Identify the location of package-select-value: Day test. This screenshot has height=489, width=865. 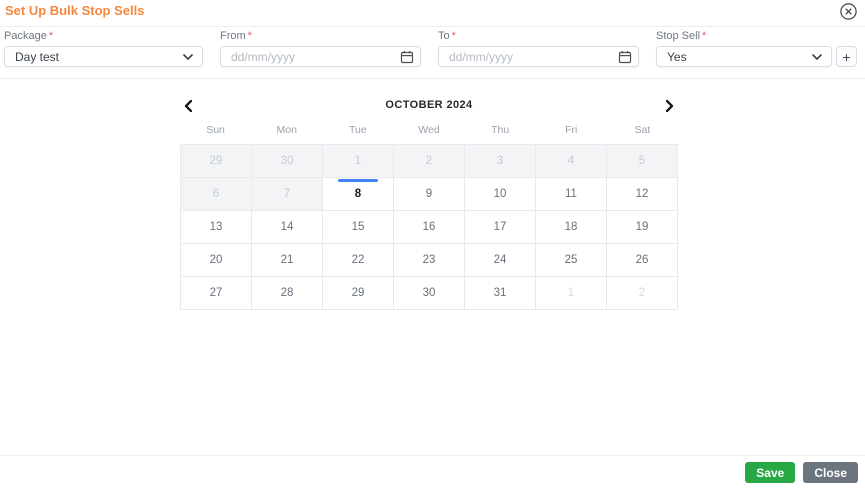
(37, 56).